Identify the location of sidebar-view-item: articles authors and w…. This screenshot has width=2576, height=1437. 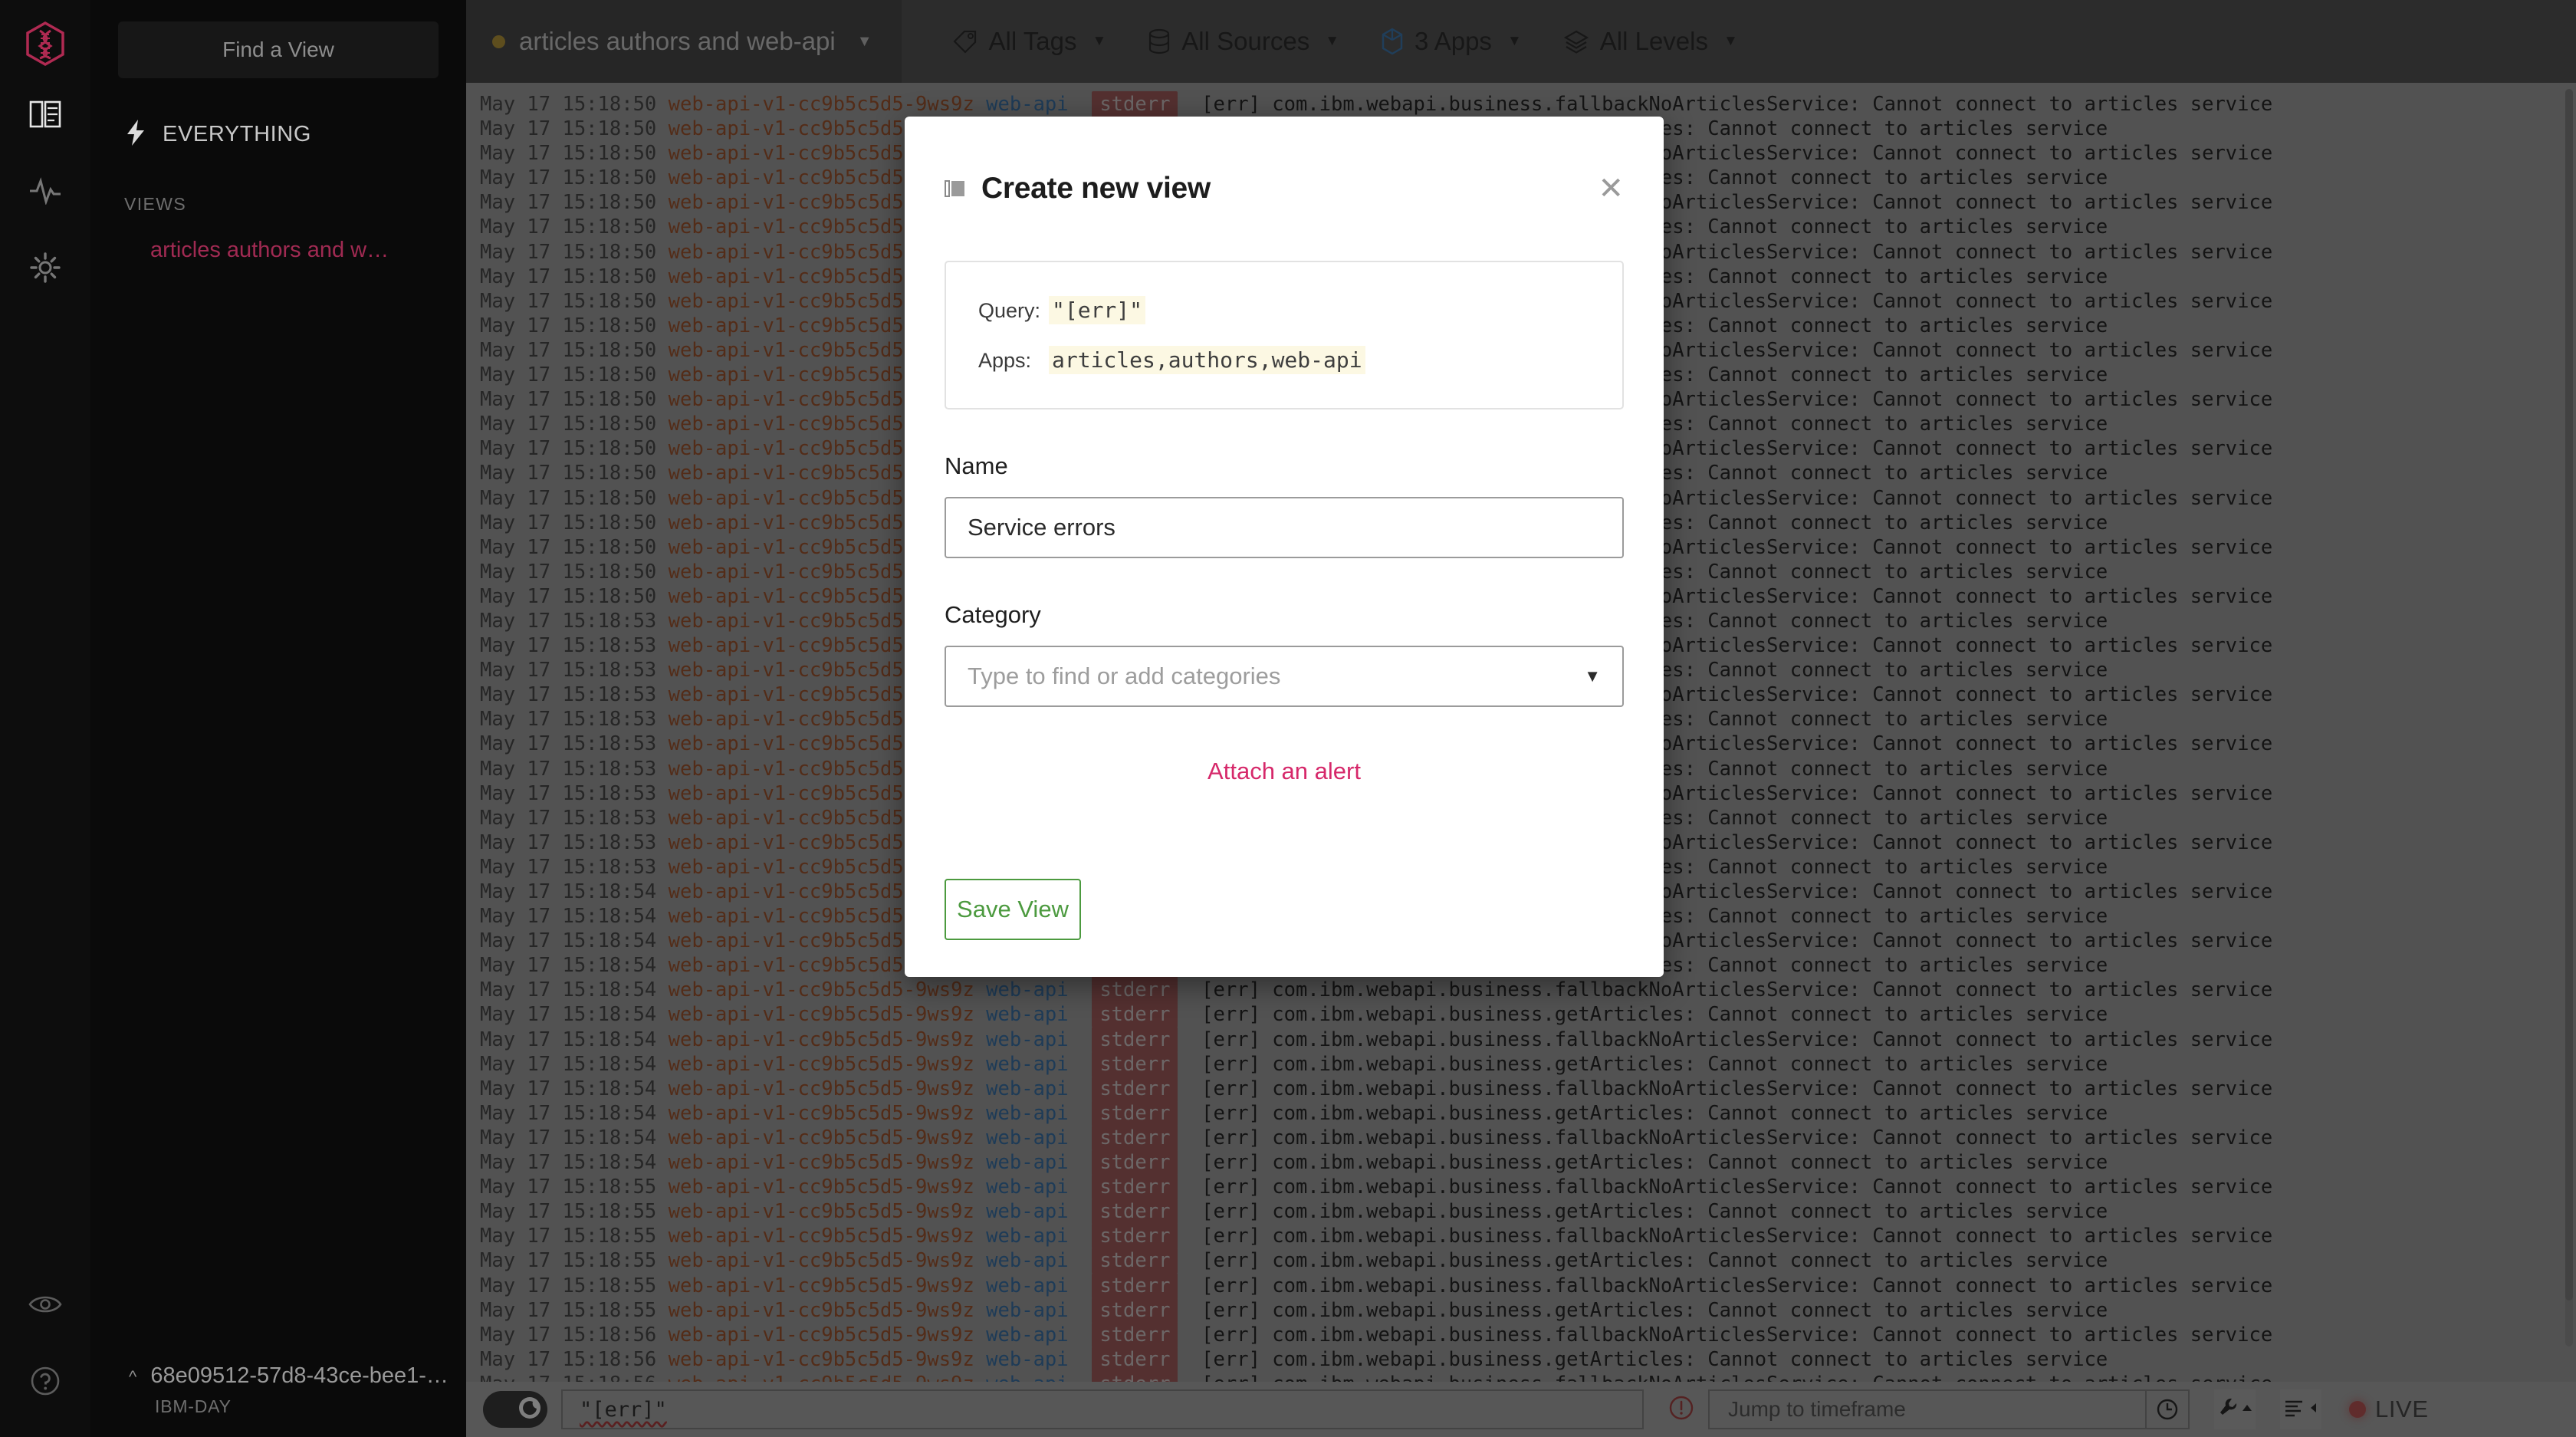
(308, 250).